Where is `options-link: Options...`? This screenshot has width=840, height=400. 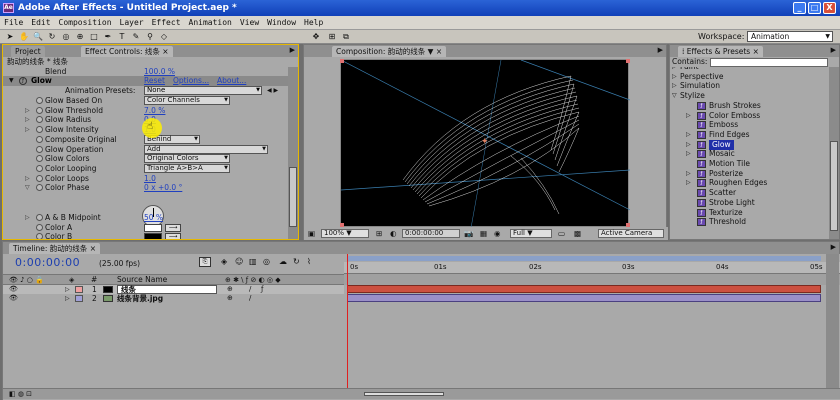 options-link: Options... is located at coordinates (191, 81).